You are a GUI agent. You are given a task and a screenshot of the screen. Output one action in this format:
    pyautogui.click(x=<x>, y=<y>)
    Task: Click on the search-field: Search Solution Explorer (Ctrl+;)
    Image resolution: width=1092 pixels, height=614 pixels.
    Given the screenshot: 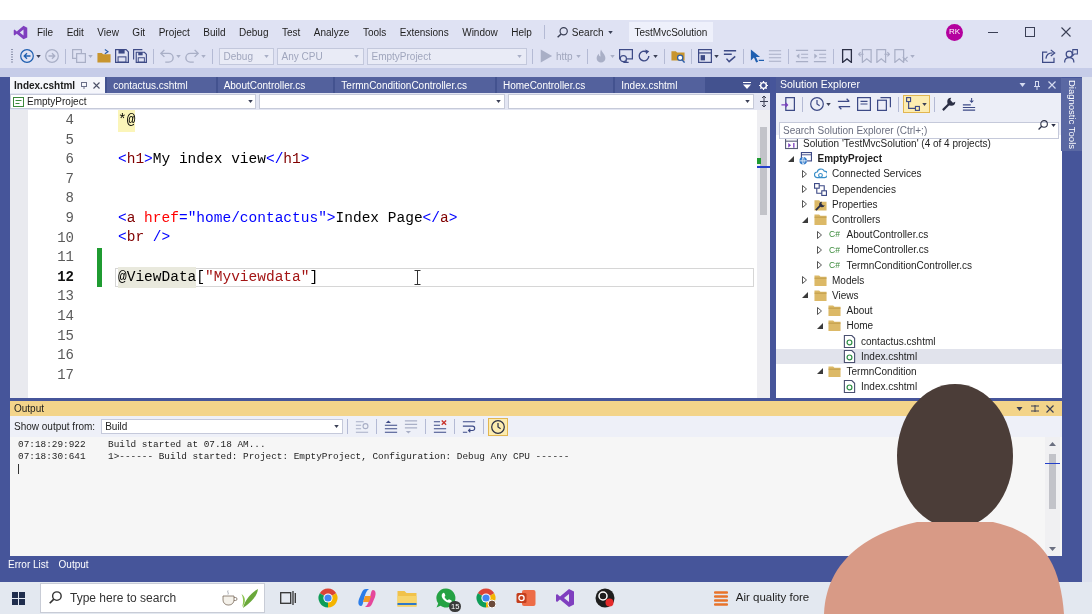 What is the action you would take?
    pyautogui.click(x=919, y=130)
    